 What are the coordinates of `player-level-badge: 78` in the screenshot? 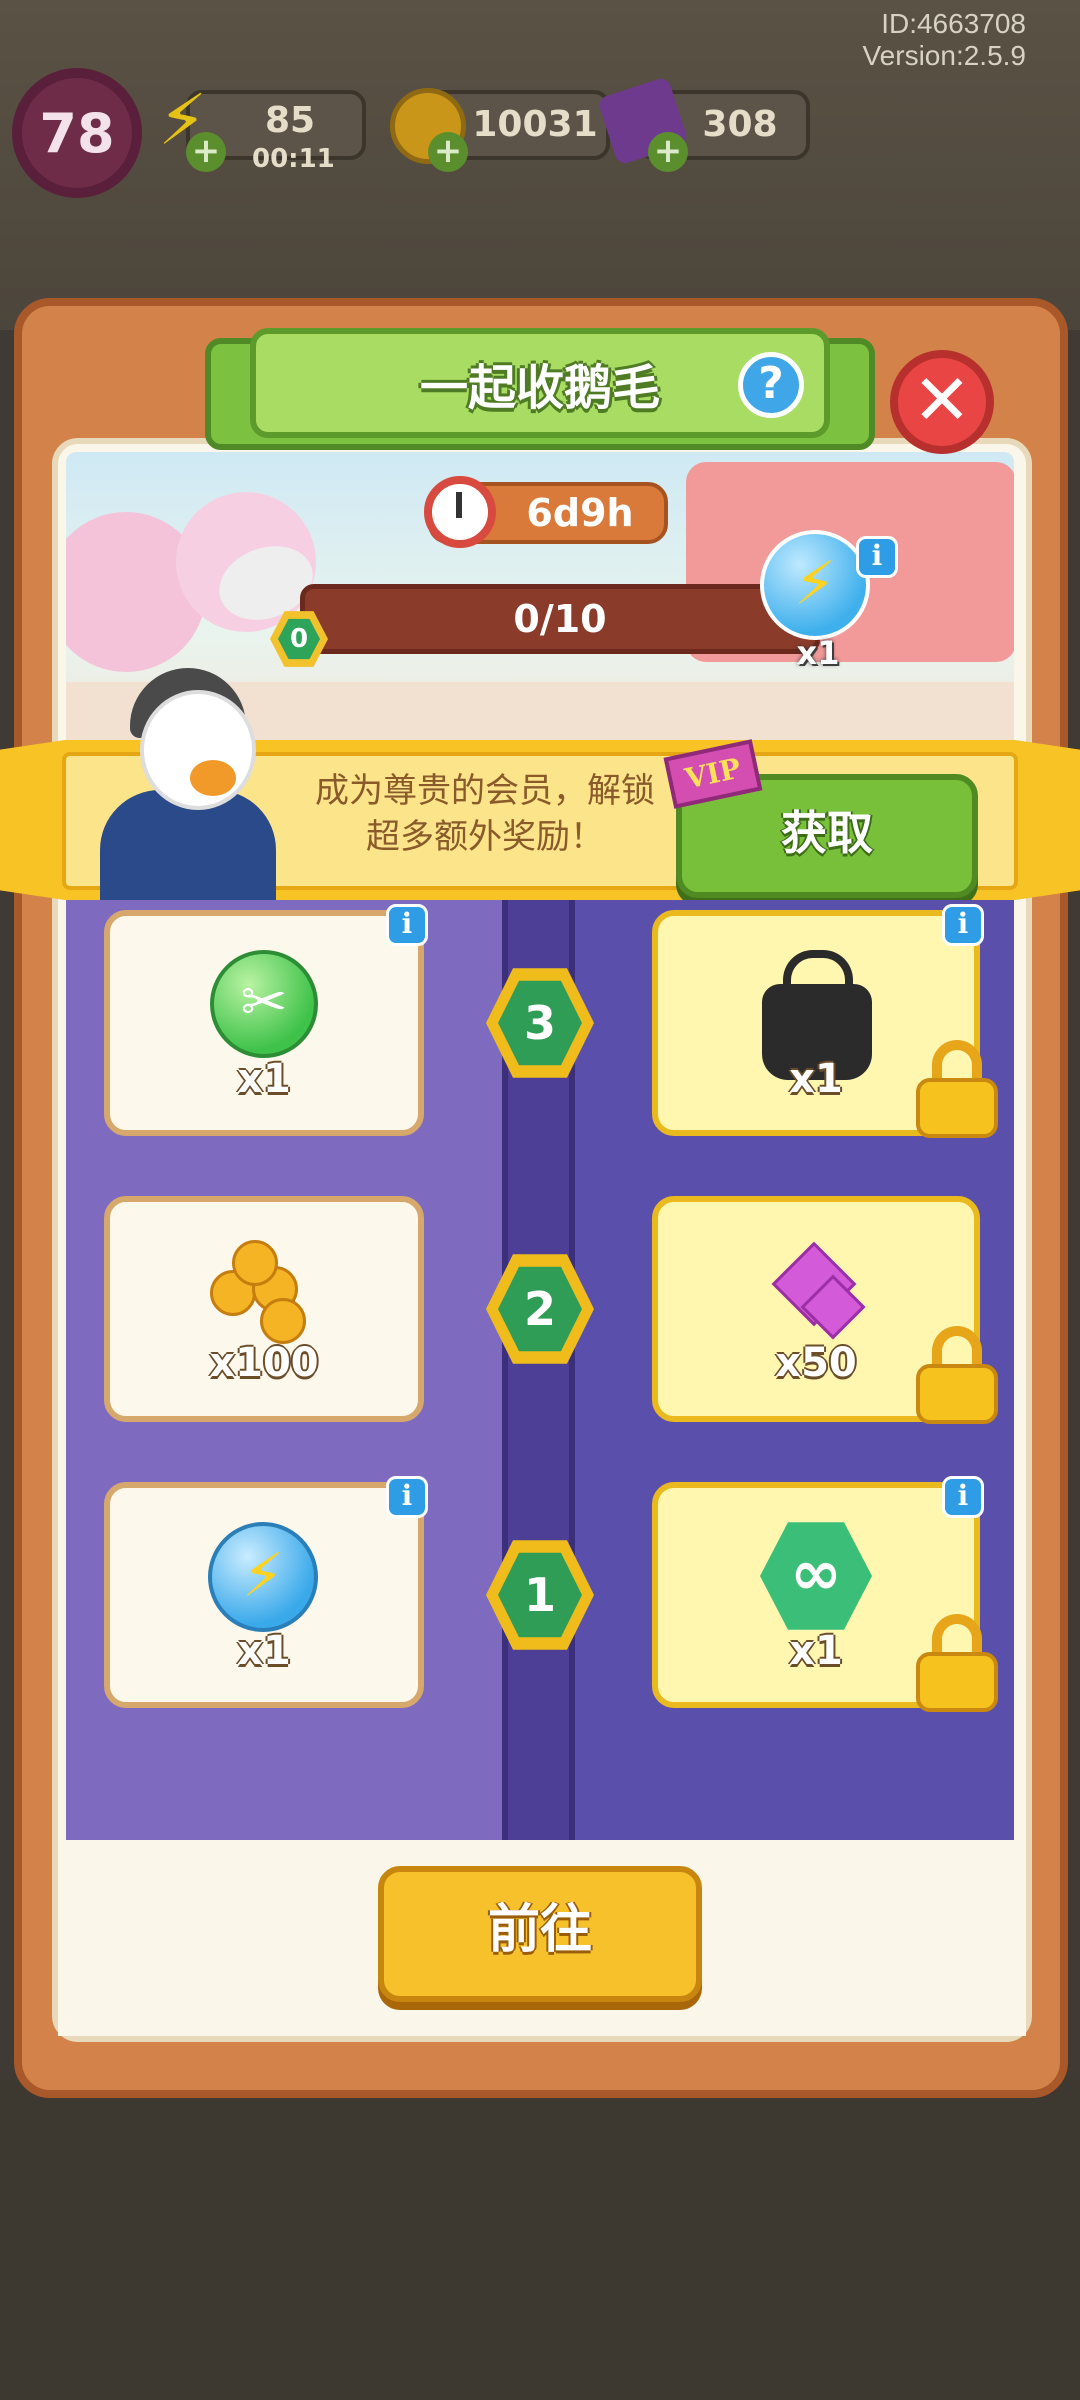 It's located at (77, 133).